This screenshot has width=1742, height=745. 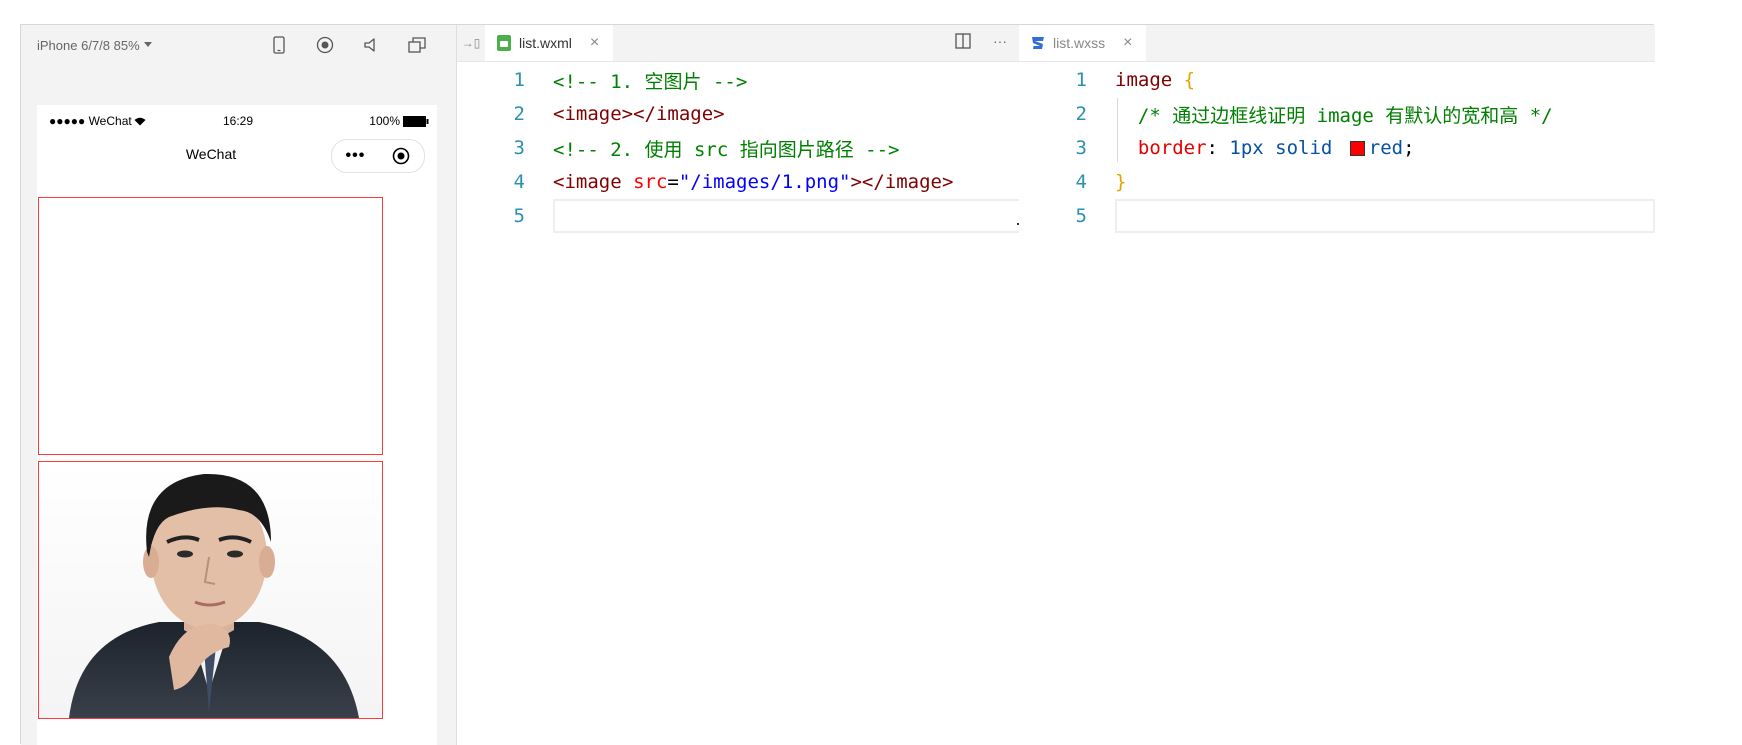 What do you see at coordinates (325, 45) in the screenshot?
I see `record-icon` at bounding box center [325, 45].